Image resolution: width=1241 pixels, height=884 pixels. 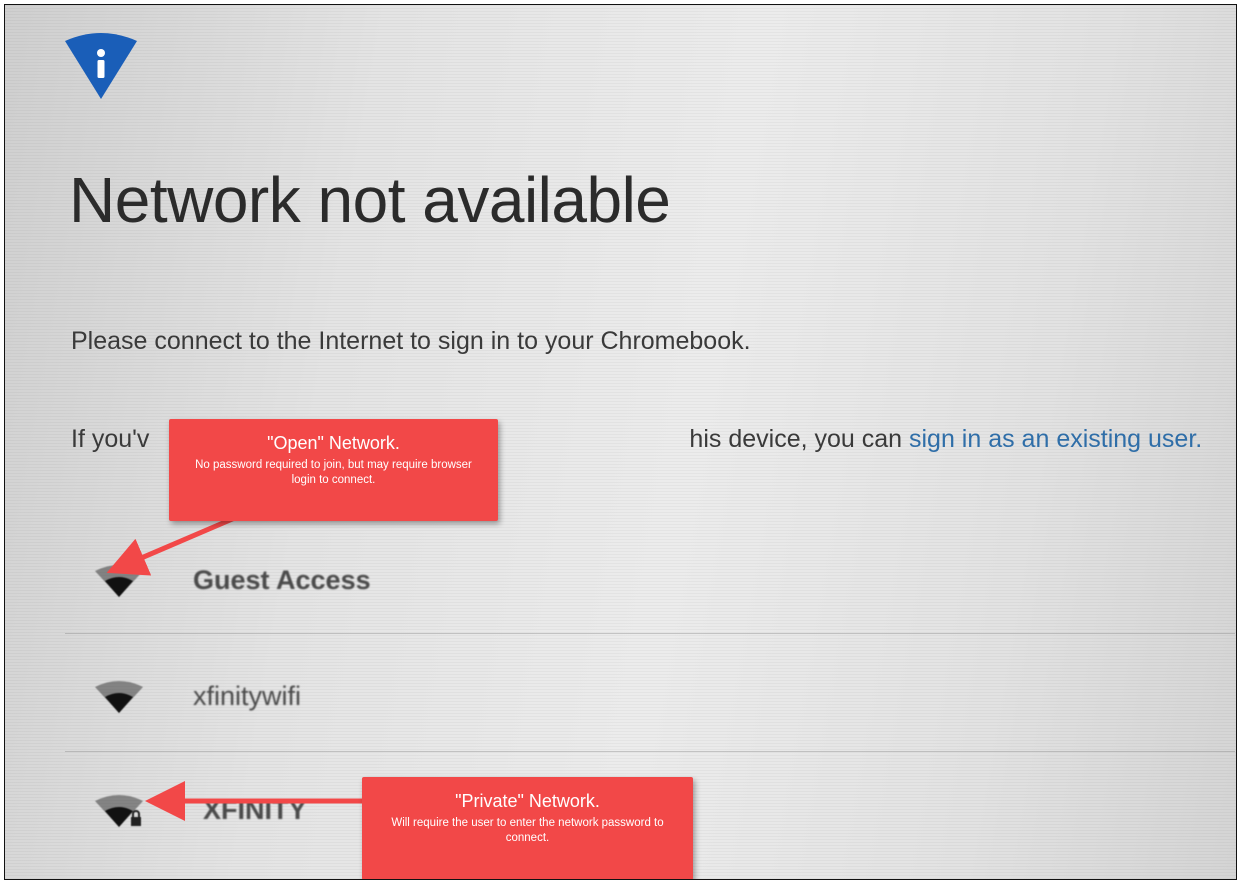 I want to click on existing-prefix: If you'v, so click(x=110, y=439).